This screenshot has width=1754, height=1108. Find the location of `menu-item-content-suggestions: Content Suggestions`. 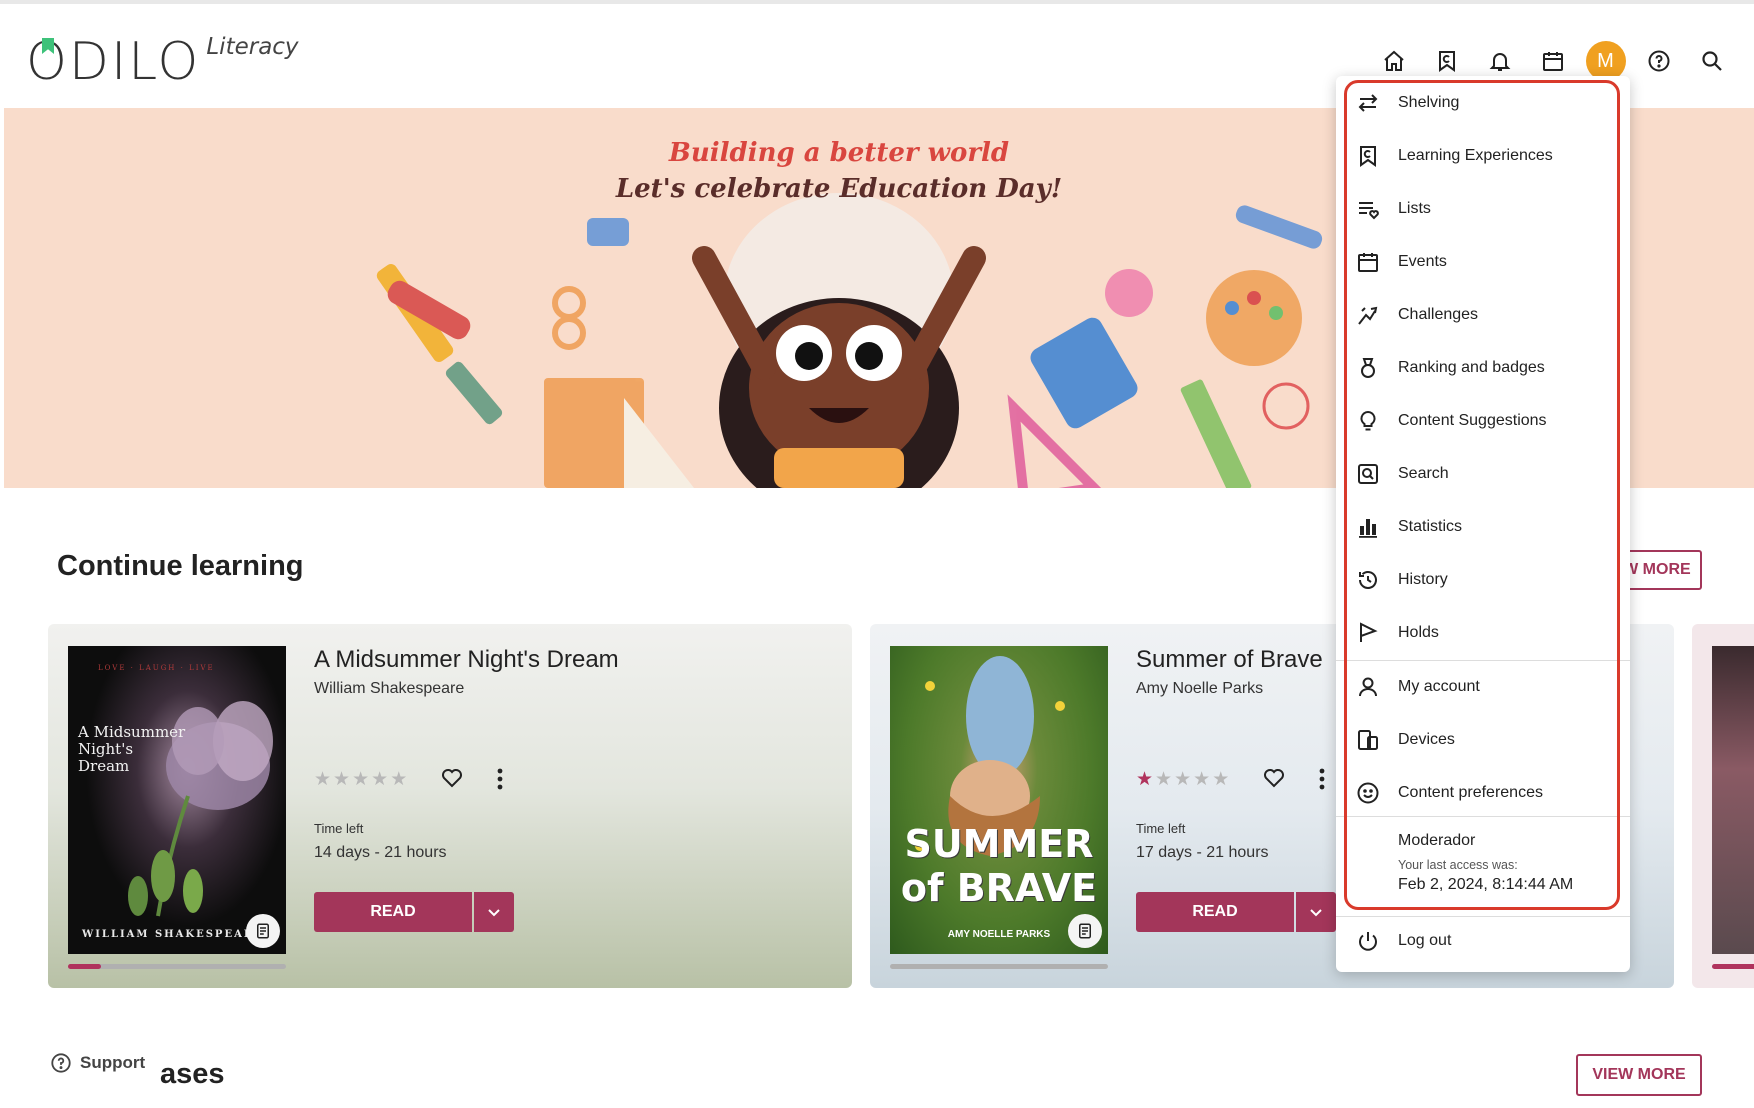

menu-item-content-suggestions: Content Suggestions is located at coordinates (1483, 421).